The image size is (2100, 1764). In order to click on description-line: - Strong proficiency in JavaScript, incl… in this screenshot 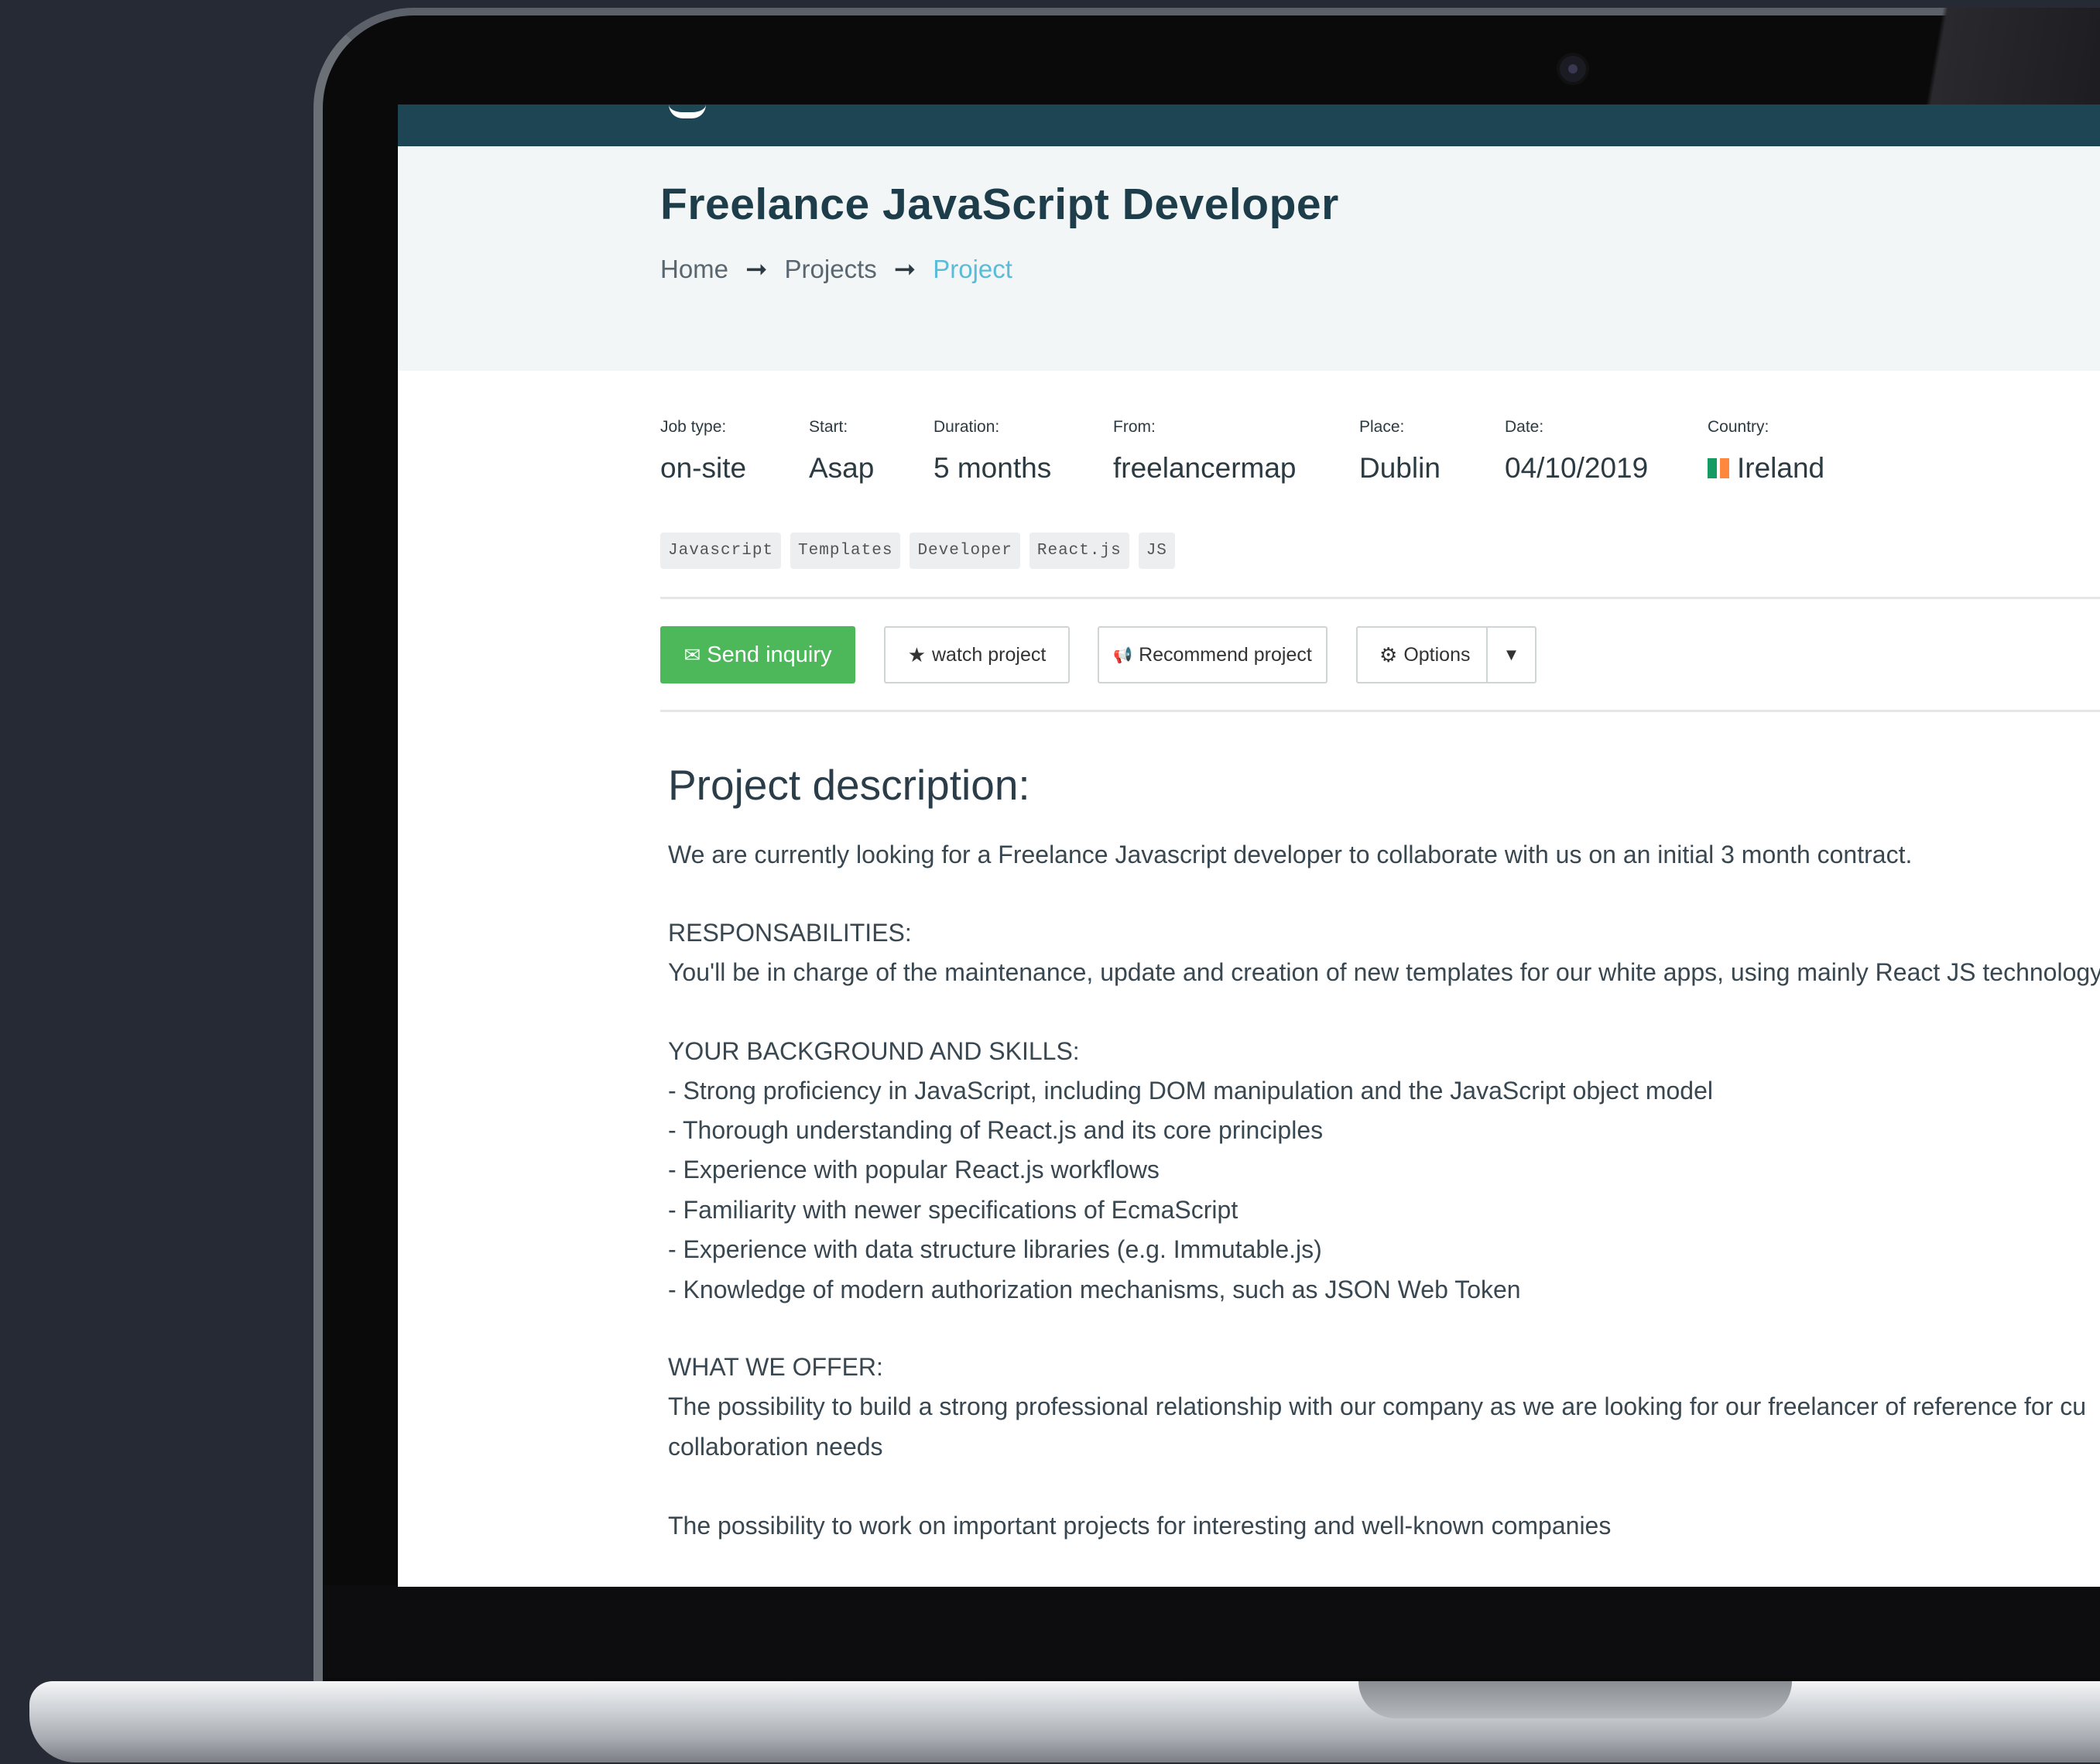, I will do `click(1190, 1091)`.